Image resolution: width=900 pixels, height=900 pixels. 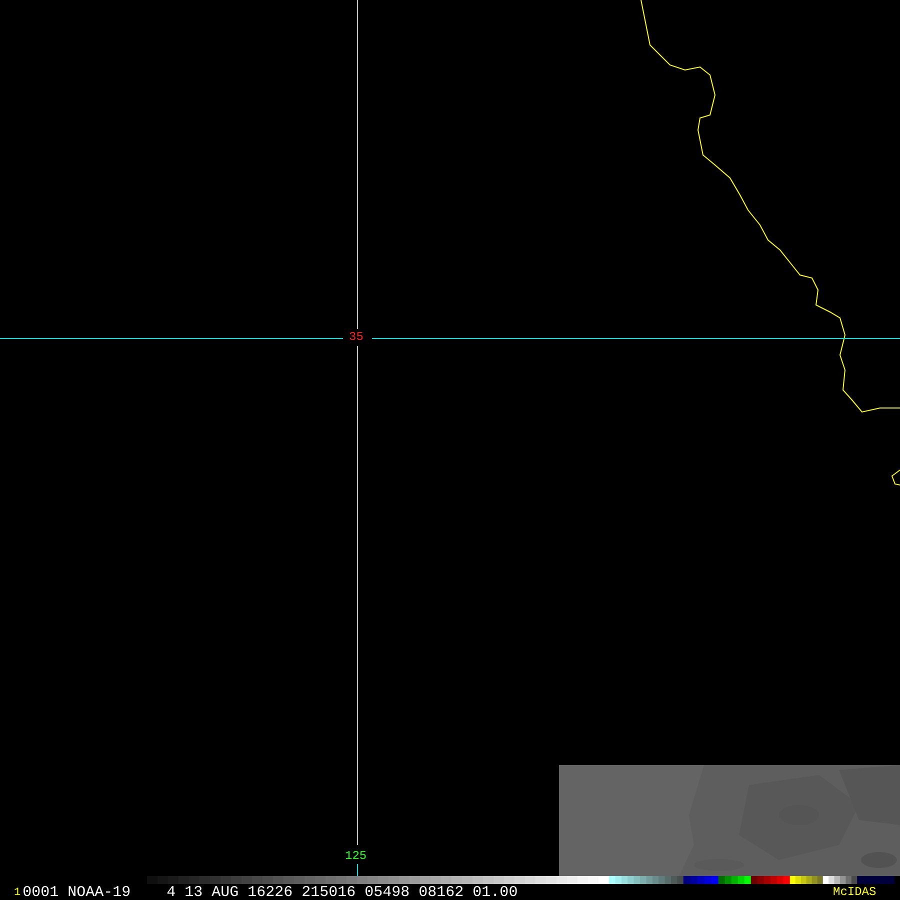 I want to click on longitude-label: 125, so click(x=356, y=856).